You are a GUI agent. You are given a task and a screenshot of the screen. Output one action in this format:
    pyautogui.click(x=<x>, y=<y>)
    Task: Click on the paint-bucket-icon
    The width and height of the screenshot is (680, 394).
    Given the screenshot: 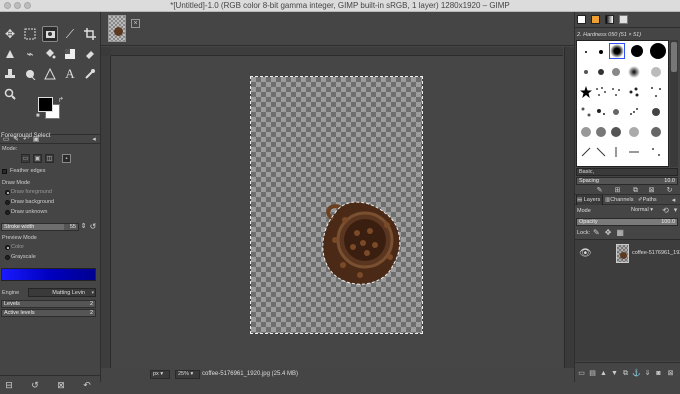 What is the action you would take?
    pyautogui.click(x=50, y=54)
    